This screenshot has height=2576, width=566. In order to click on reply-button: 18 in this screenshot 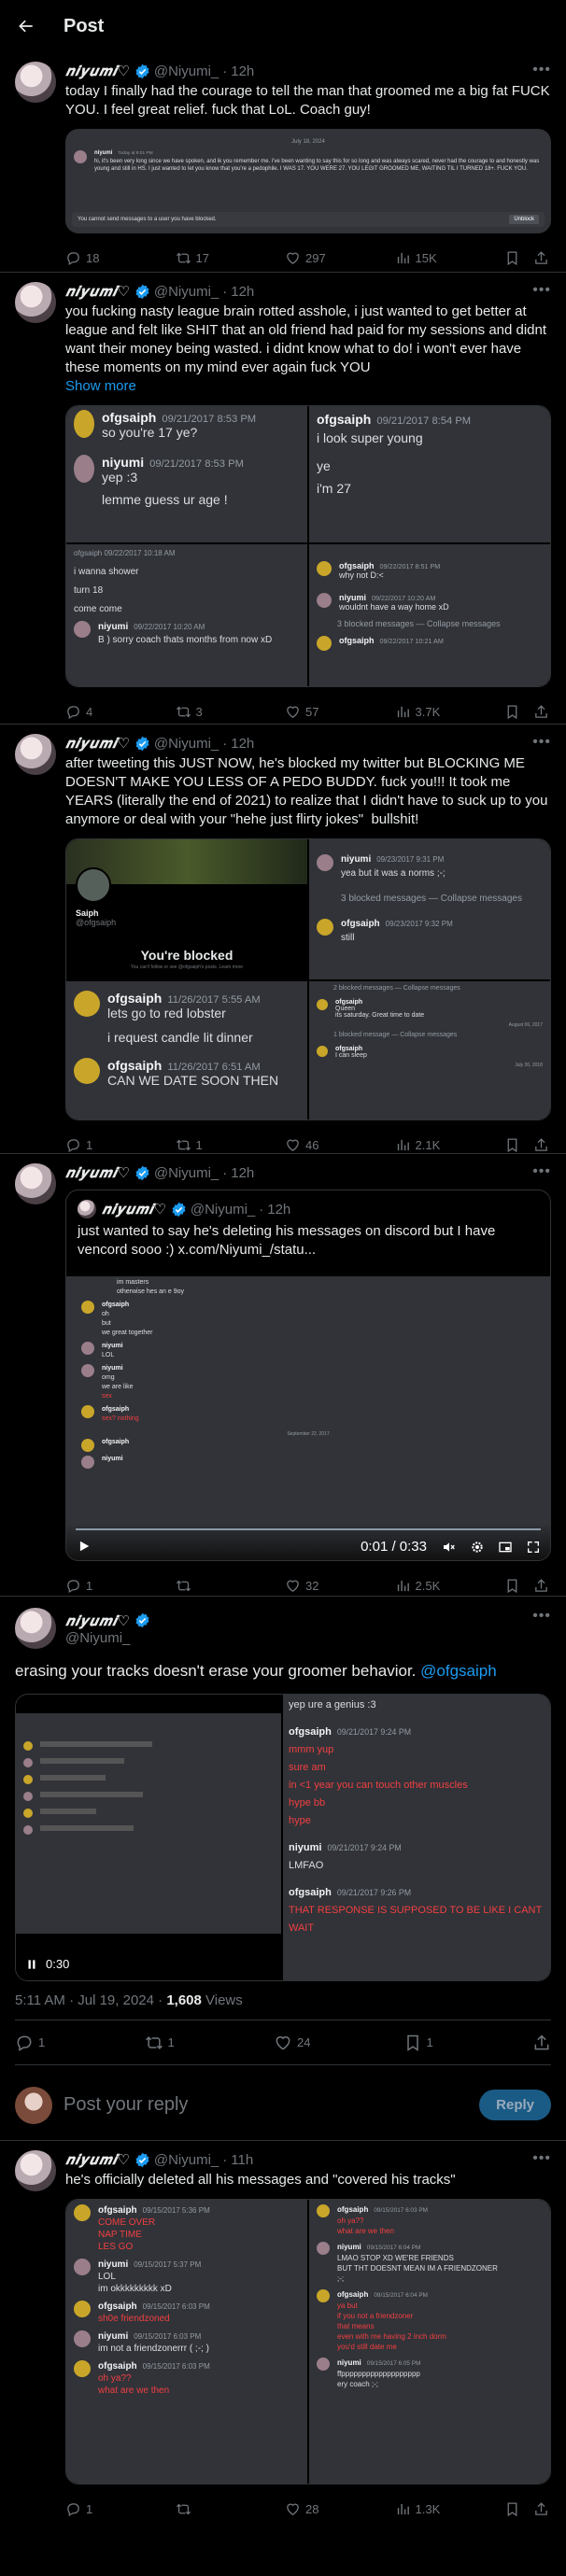, I will do `click(93, 258)`.